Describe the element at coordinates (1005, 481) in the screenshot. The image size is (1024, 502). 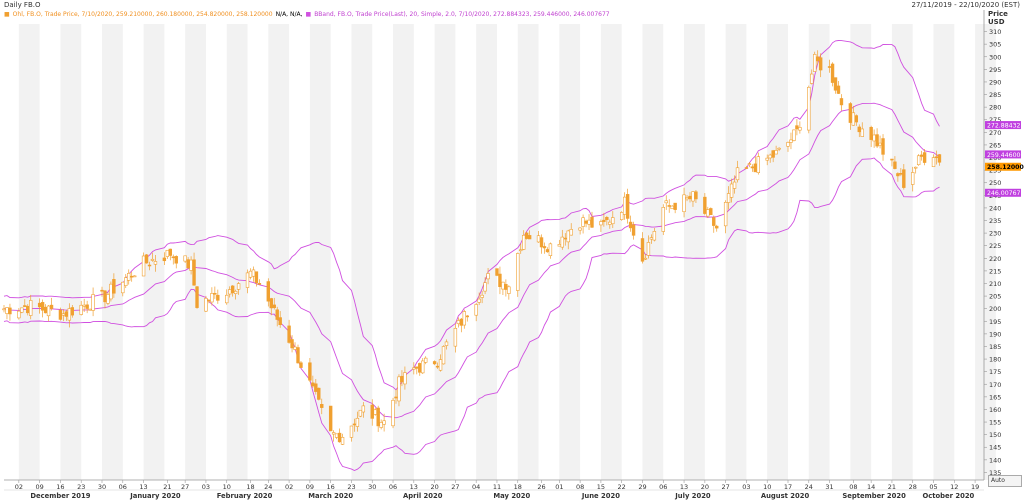
I see `auto-scale-button: Auto` at that location.